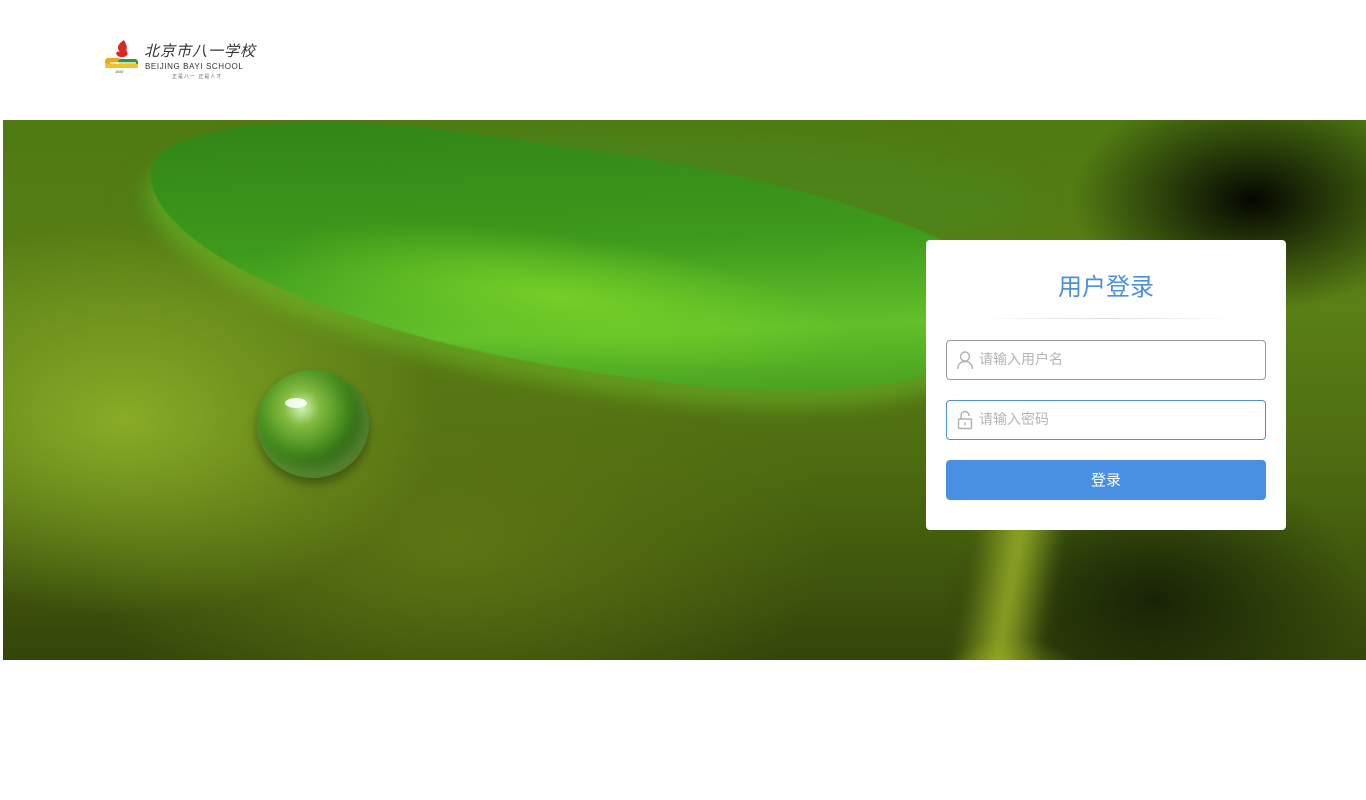 The width and height of the screenshot is (1366, 800). I want to click on password-field, so click(1106, 420).